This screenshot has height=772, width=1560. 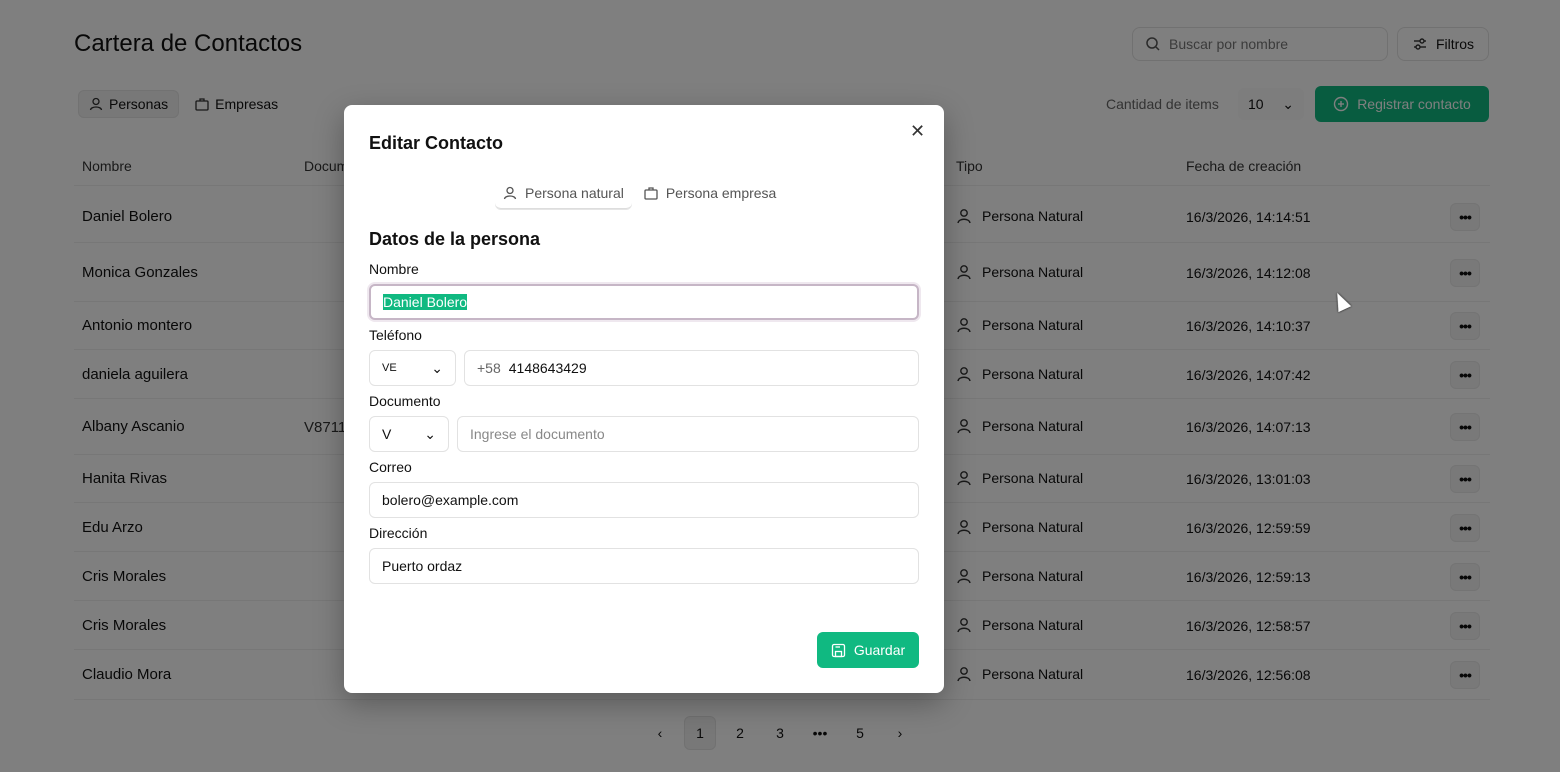 What do you see at coordinates (721, 193) in the screenshot?
I see `tab-persona-empresa-label: Persona empresa` at bounding box center [721, 193].